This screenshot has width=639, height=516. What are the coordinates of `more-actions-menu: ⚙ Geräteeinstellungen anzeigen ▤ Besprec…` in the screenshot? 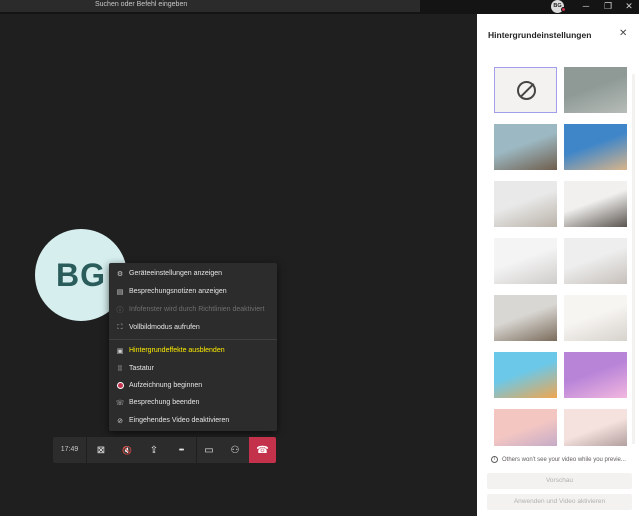 It's located at (193, 347).